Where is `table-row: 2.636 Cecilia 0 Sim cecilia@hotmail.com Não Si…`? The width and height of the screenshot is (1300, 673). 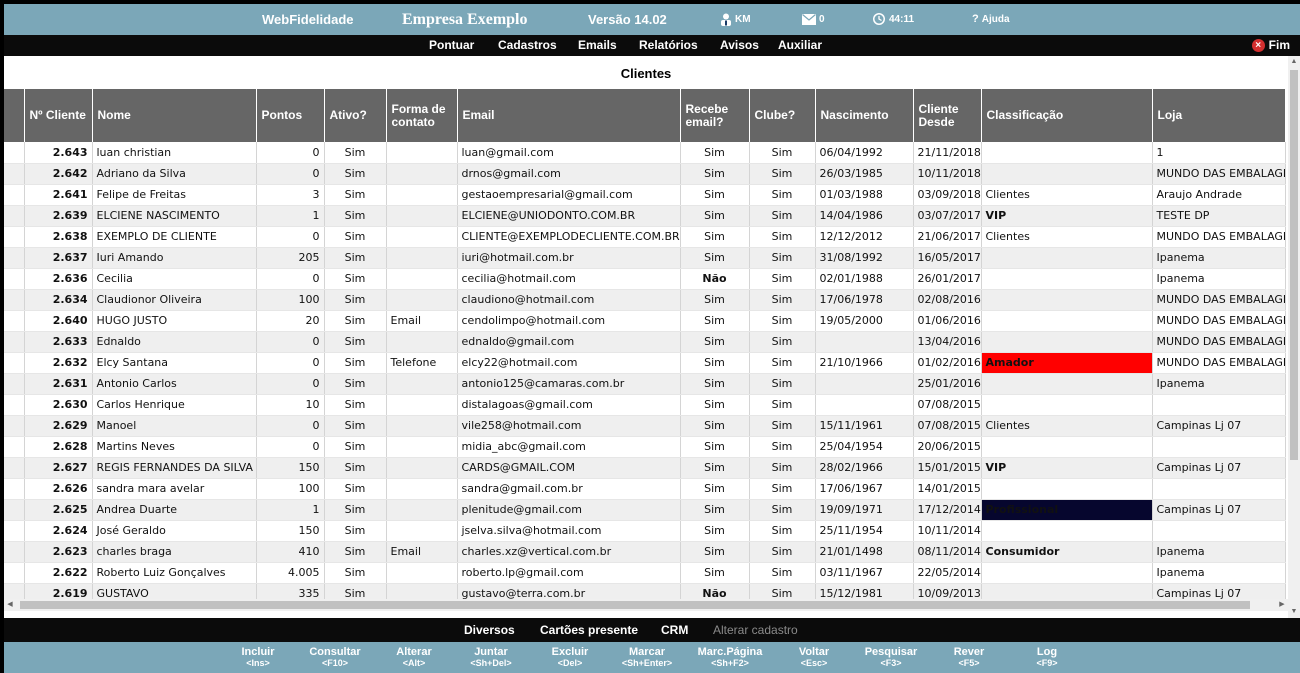
table-row: 2.636 Cecilia 0 Sim cecilia@hotmail.com Não Si… is located at coordinates (645, 279).